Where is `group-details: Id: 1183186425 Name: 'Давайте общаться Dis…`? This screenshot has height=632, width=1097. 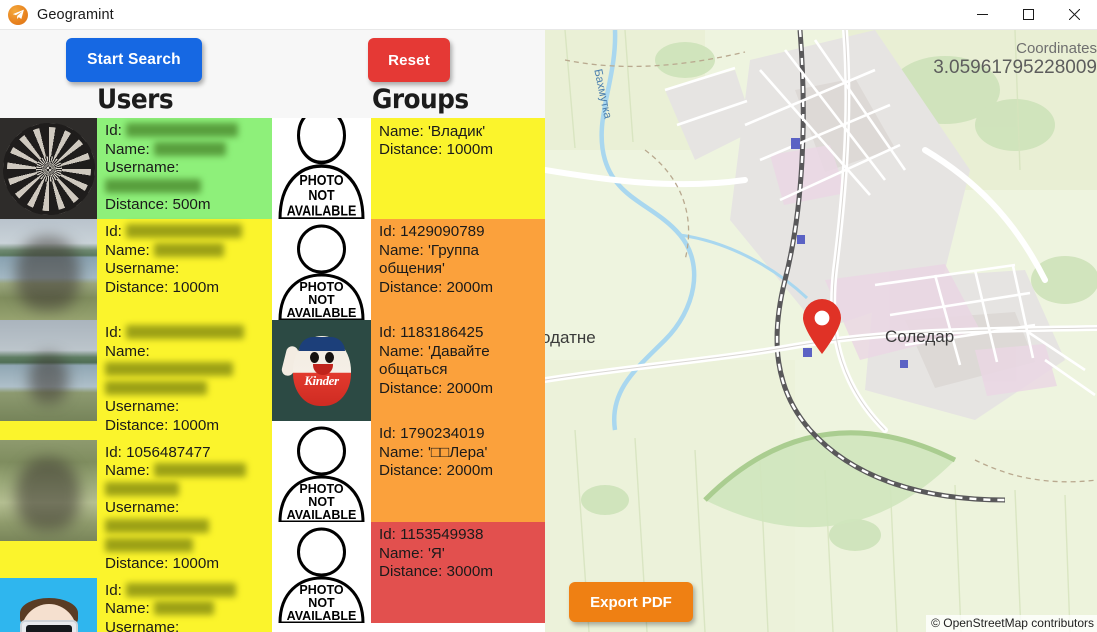 group-details: Id: 1183186425 Name: 'Давайте общаться Dis… is located at coordinates (458, 370).